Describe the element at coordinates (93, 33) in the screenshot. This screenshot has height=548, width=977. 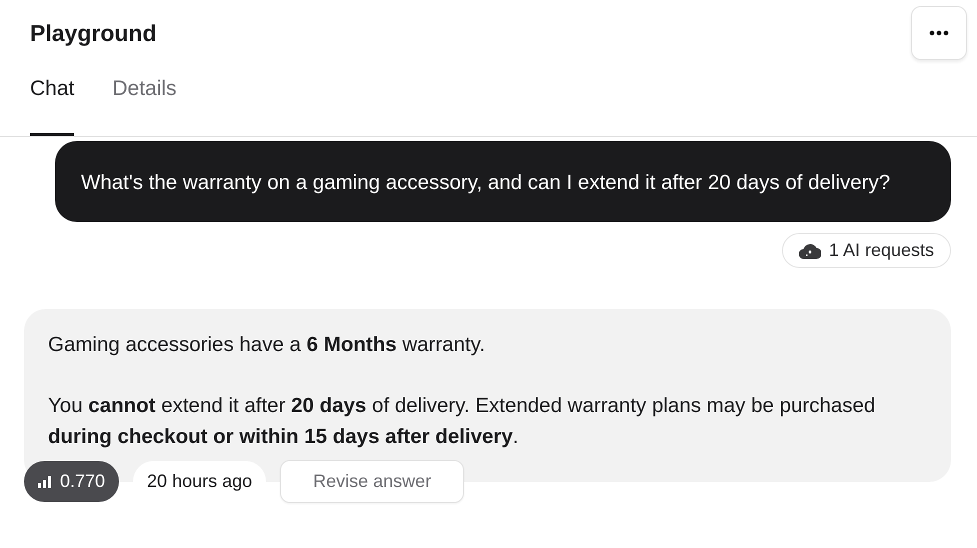
I see `page-title: Playground` at that location.